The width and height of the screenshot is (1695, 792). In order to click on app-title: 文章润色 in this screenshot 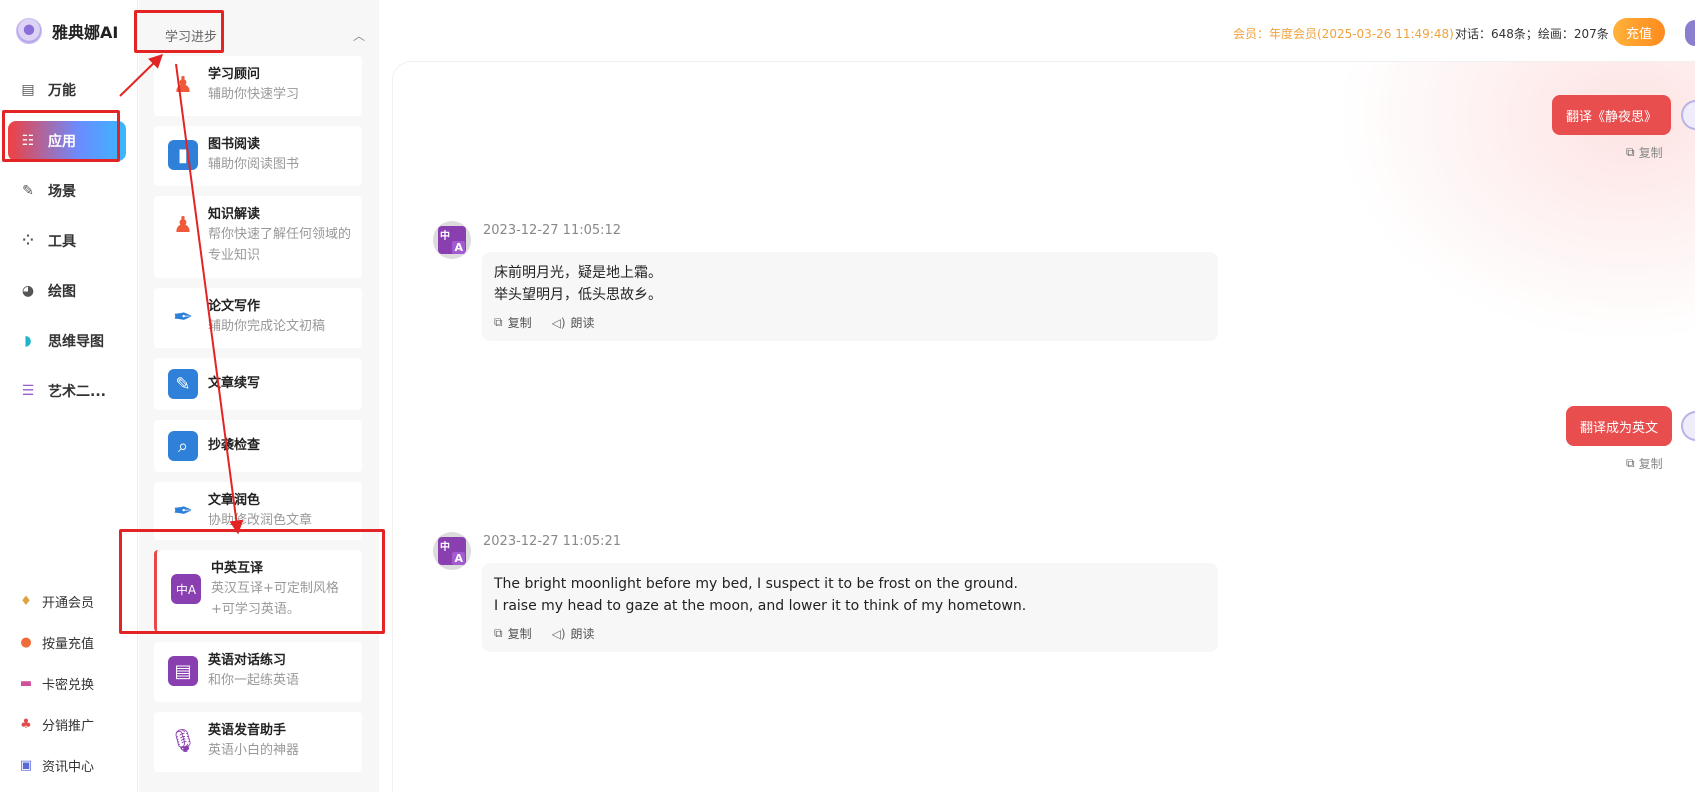, I will do `click(234, 500)`.